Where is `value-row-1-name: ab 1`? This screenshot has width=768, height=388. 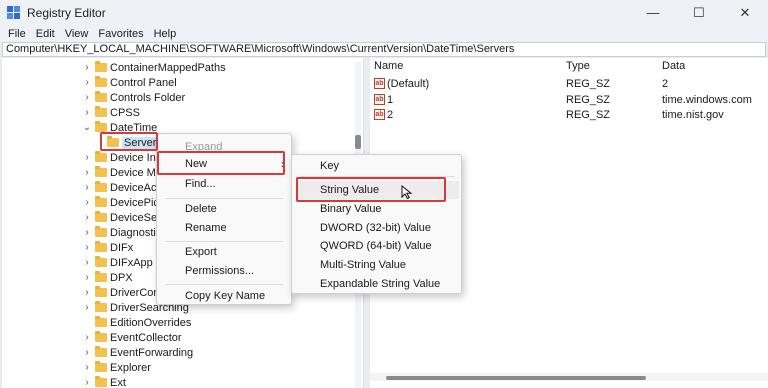 value-row-1-name: ab 1 is located at coordinates (383, 99).